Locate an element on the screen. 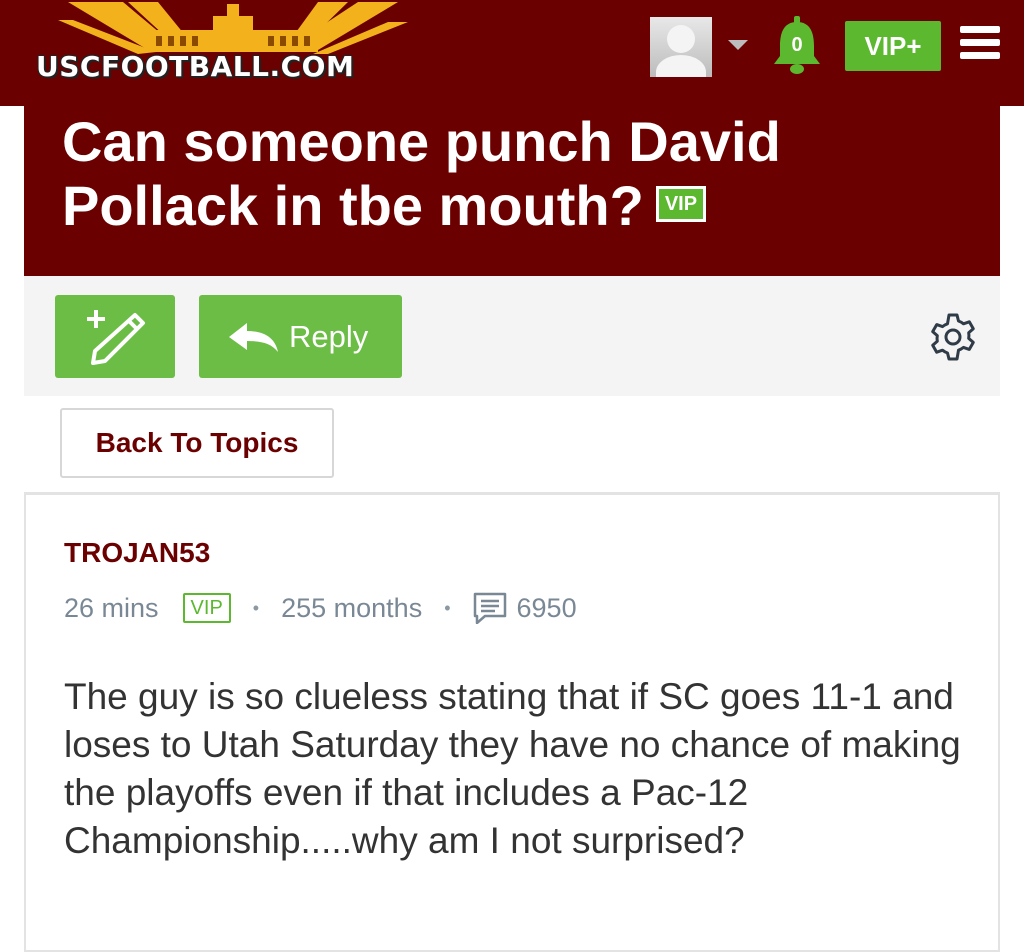 The width and height of the screenshot is (1024, 952). post-author: TROJAN53 is located at coordinates (137, 553).